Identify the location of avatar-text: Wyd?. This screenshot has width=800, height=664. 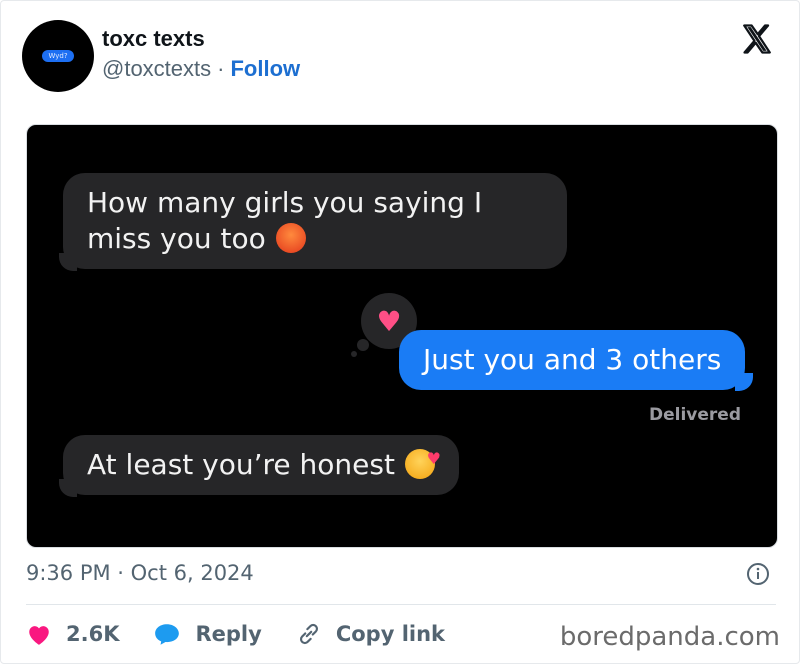
(58, 56).